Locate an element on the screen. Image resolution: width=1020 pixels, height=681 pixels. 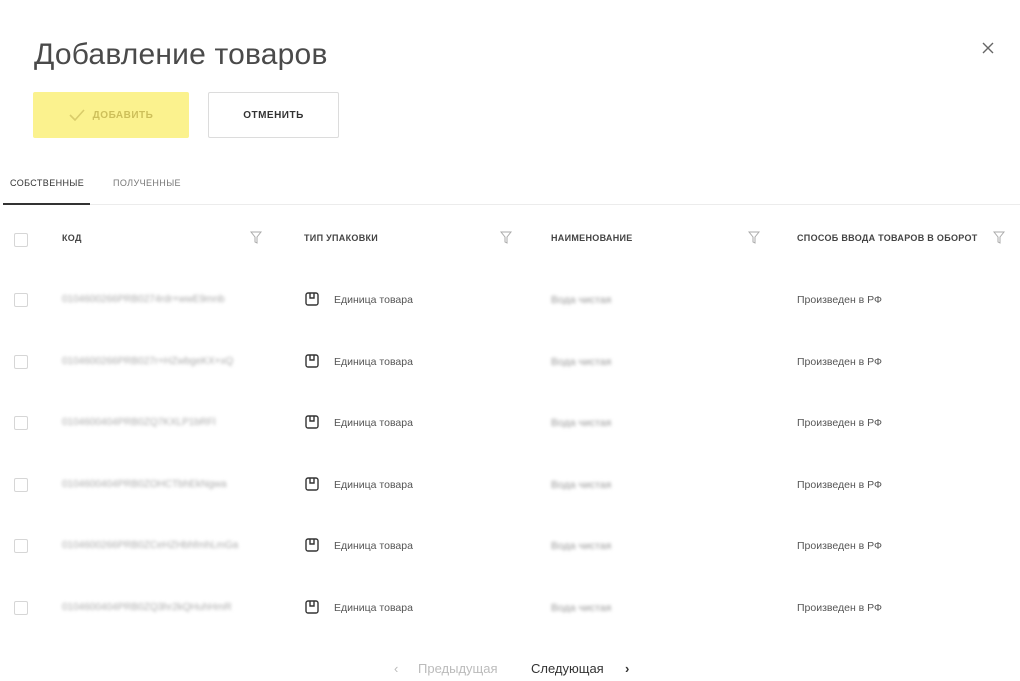
code-cell: 0104600266PRB0274rdr+wwE9mnb is located at coordinates (143, 299).